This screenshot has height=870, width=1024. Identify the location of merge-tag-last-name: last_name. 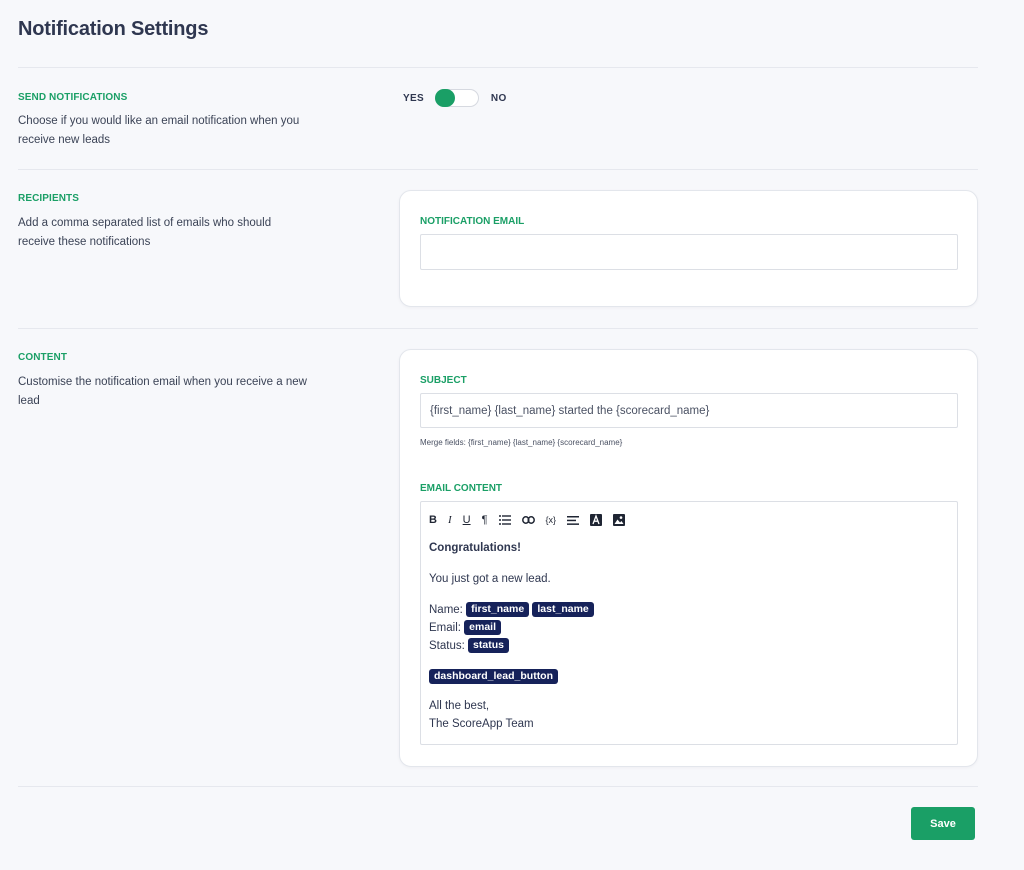
(563, 610).